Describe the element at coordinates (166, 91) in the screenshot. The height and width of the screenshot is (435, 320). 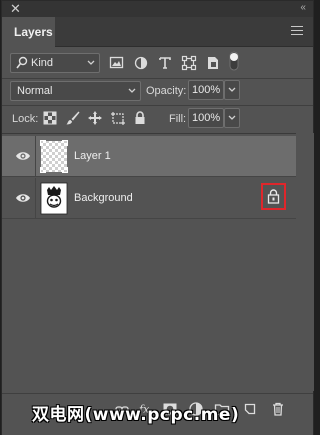
I see `opacity-label: Opacity:` at that location.